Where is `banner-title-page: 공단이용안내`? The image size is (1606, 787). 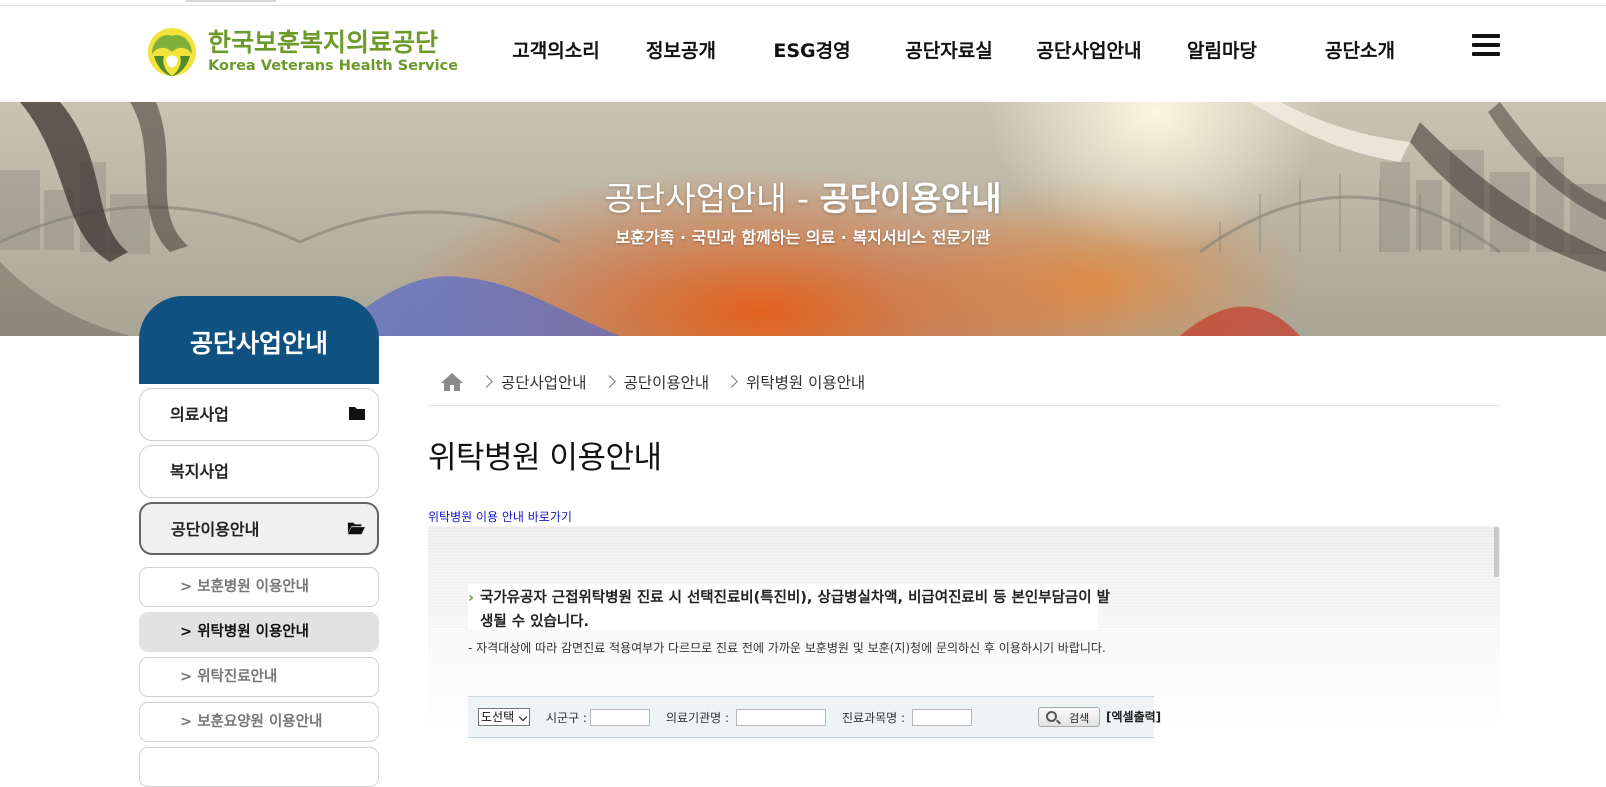
banner-title-page: 공단이용안내 is located at coordinates (910, 198).